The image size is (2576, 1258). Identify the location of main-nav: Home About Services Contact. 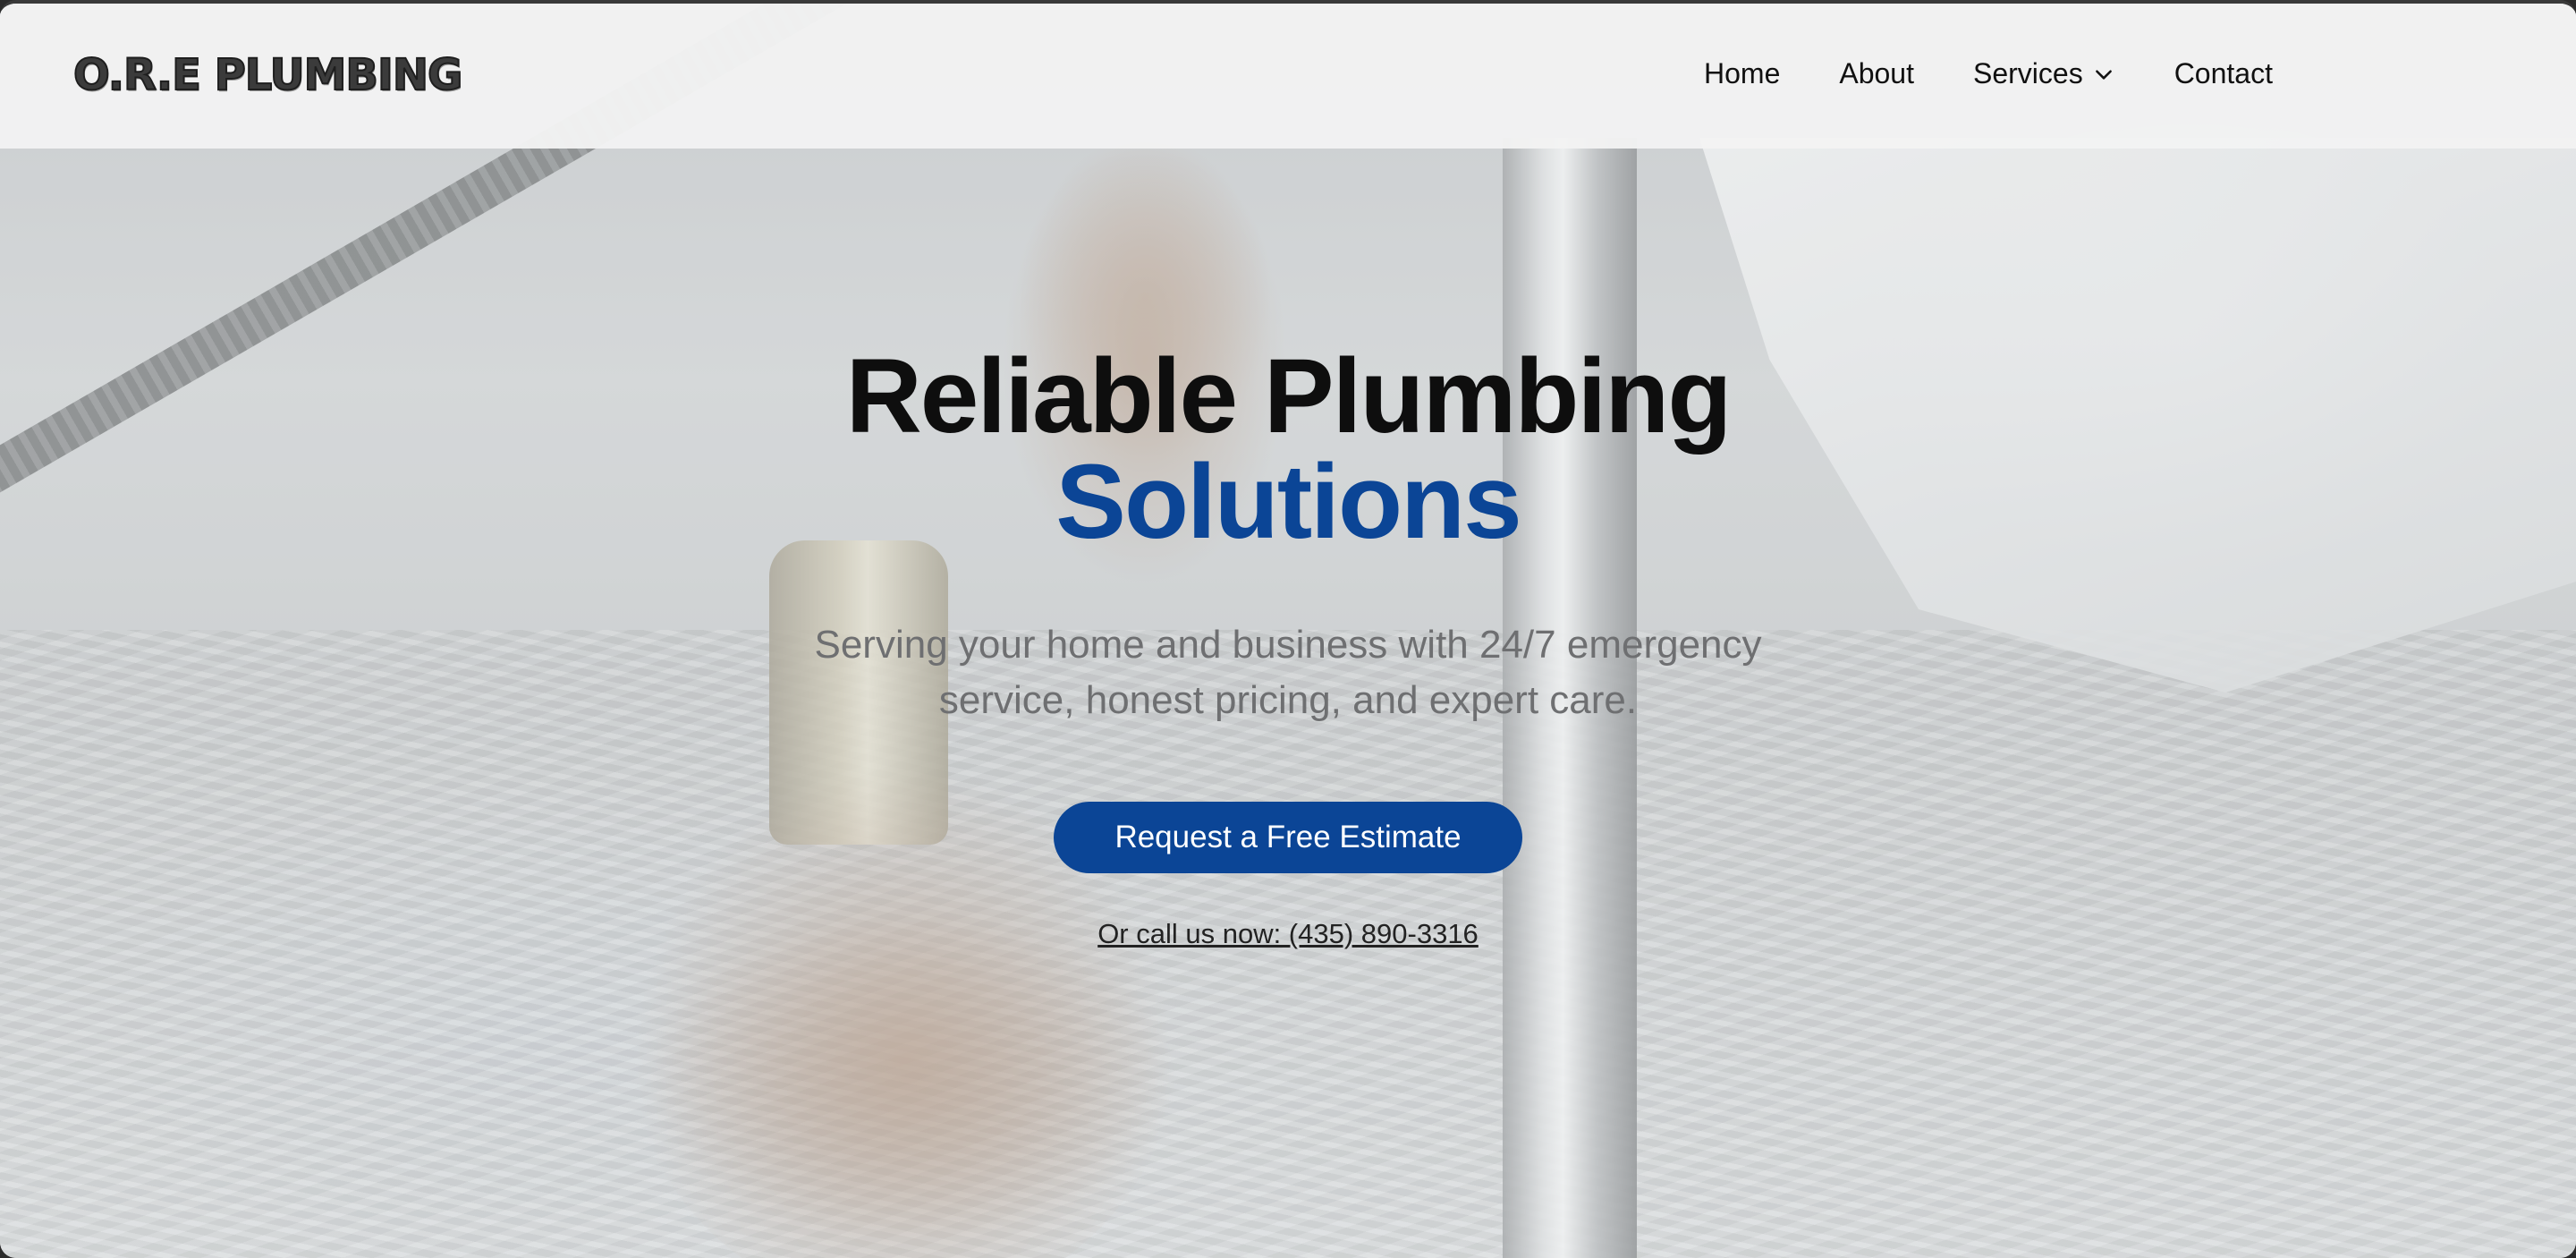
(1988, 74).